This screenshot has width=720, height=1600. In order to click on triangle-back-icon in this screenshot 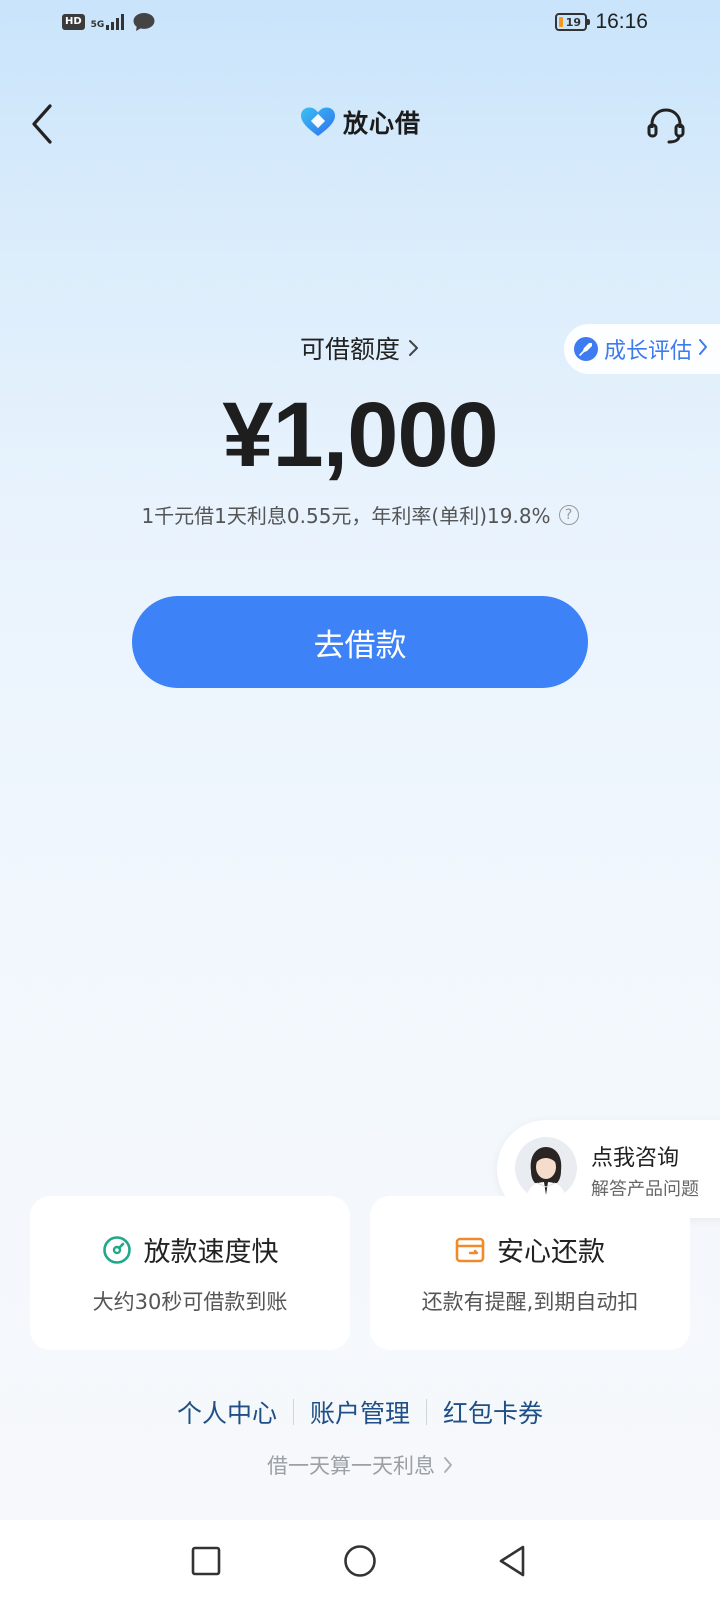, I will do `click(512, 1561)`.